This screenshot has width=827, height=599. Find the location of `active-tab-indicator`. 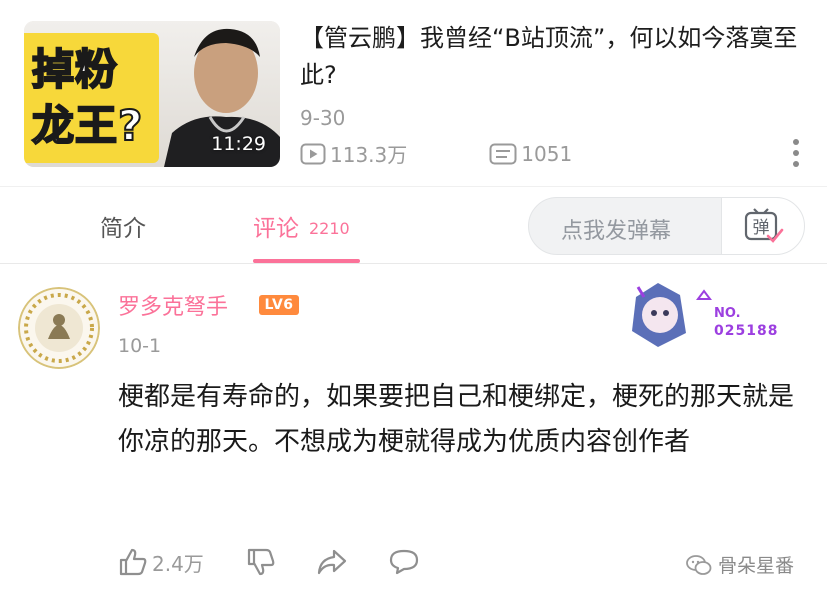

active-tab-indicator is located at coordinates (306, 261).